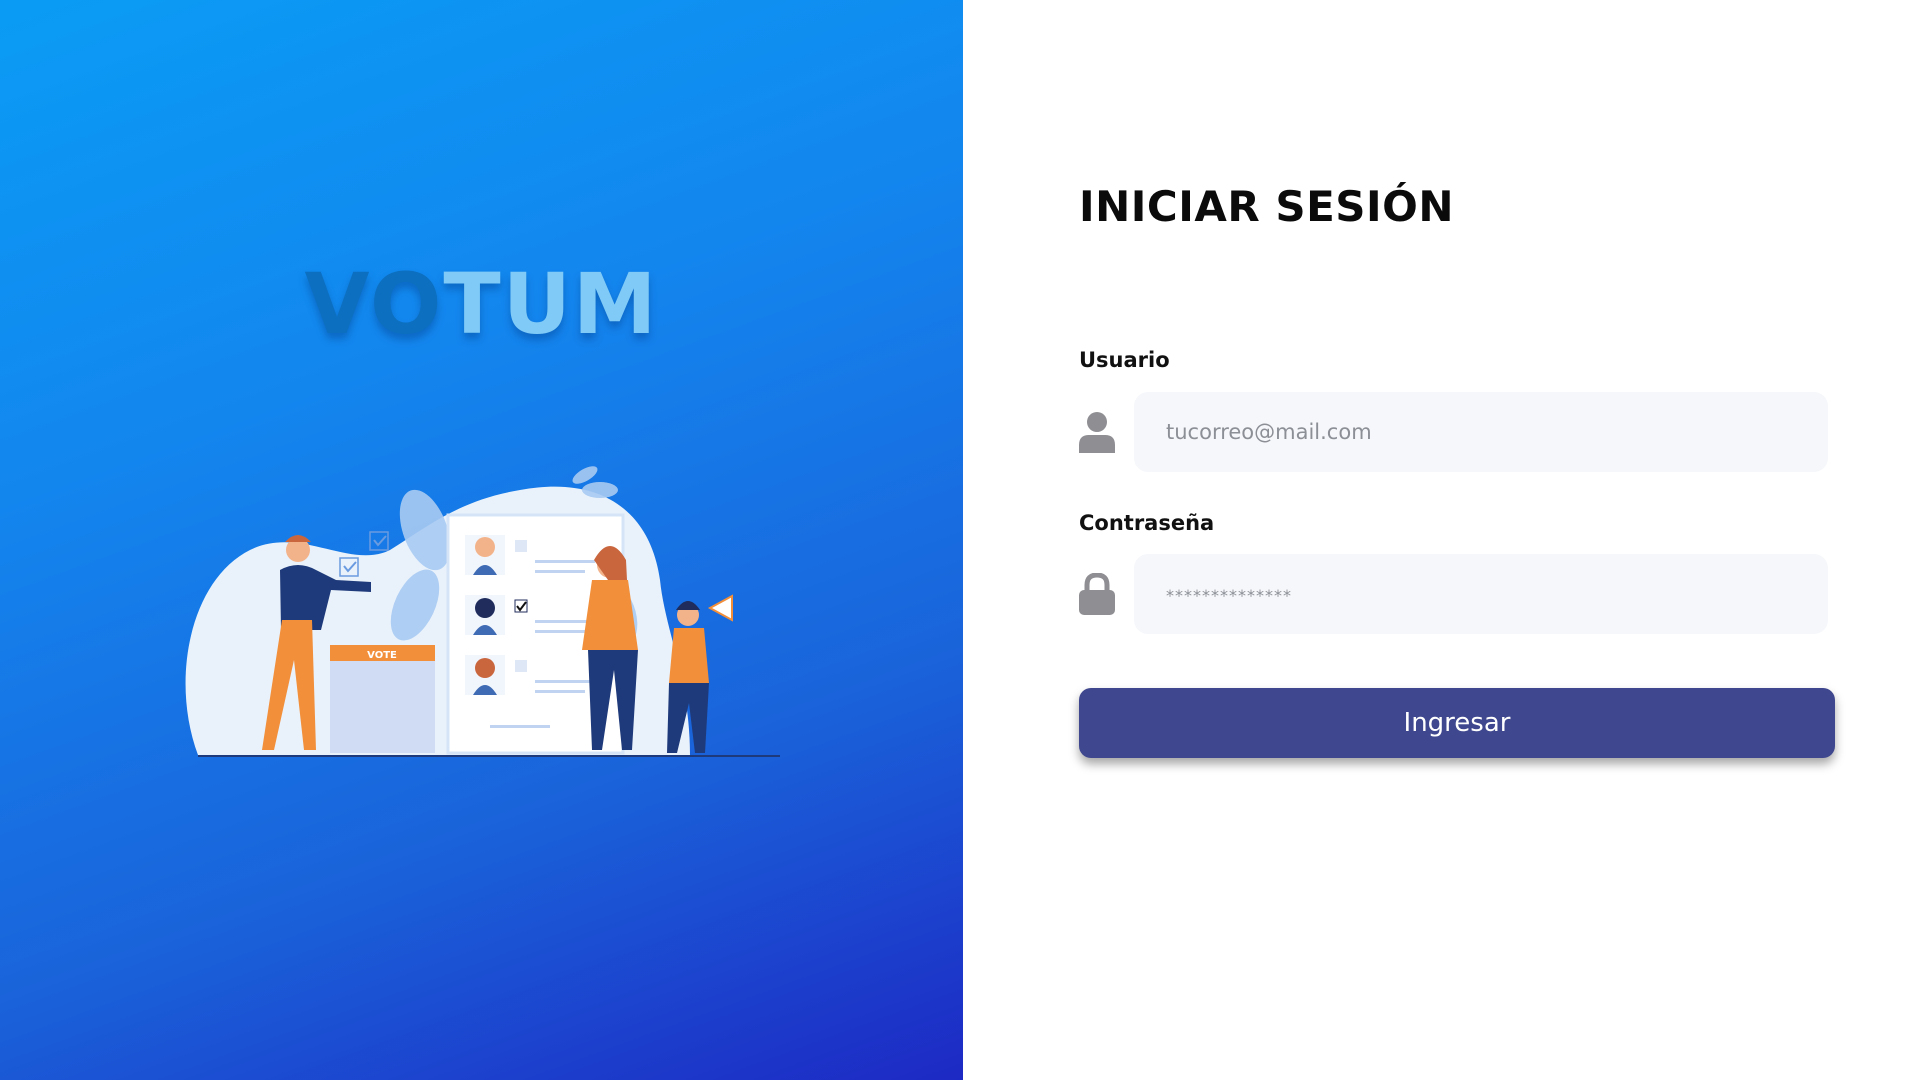  I want to click on app-logo: VOTUM, so click(481, 304).